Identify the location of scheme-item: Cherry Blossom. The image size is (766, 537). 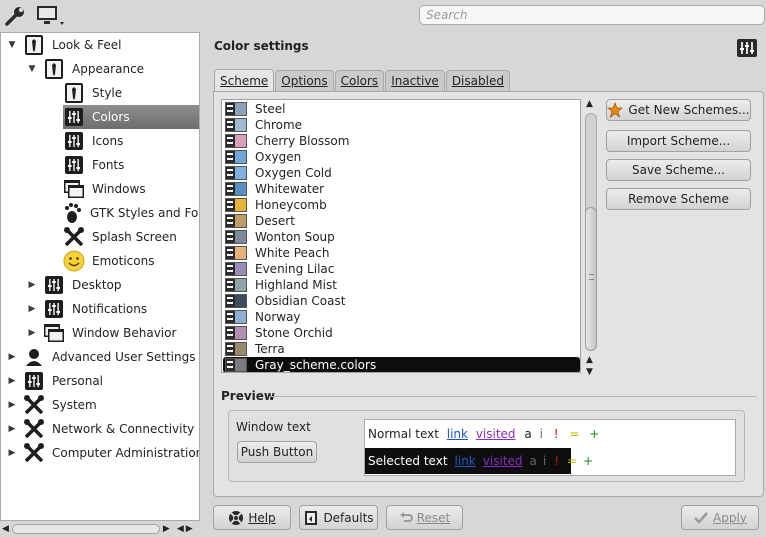
(401, 141).